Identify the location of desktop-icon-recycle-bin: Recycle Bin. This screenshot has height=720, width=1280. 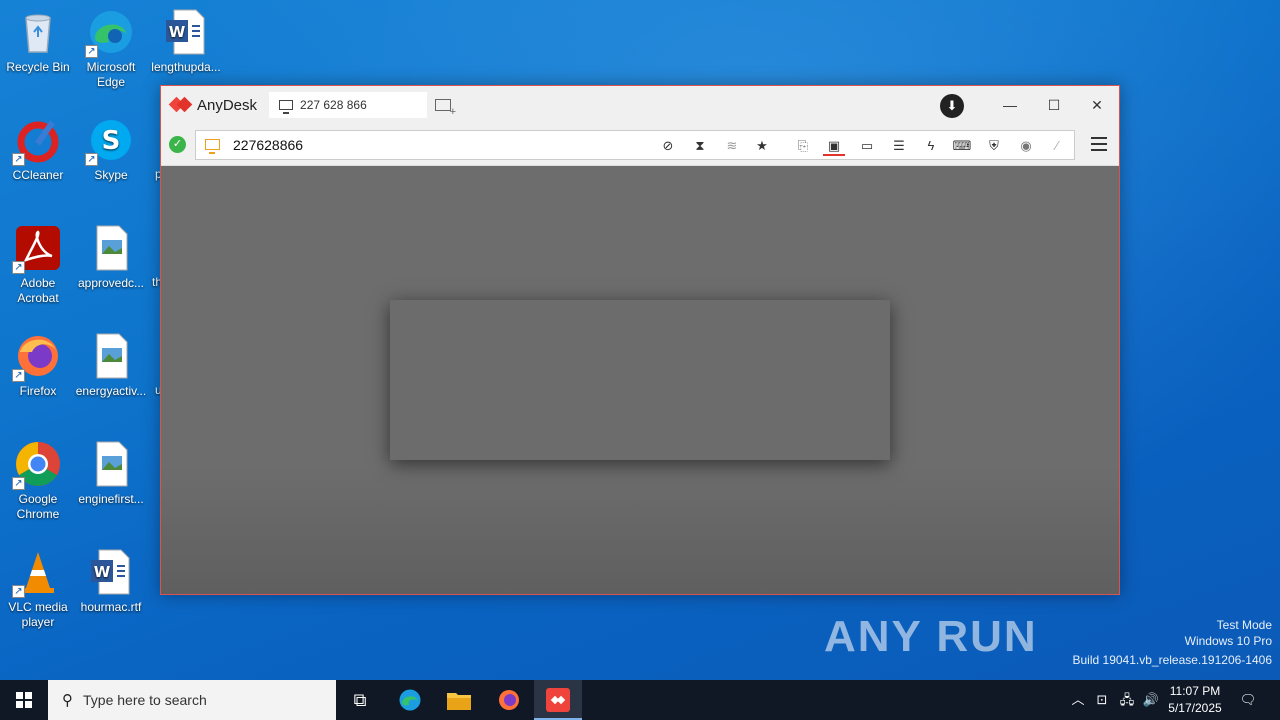
(38, 41).